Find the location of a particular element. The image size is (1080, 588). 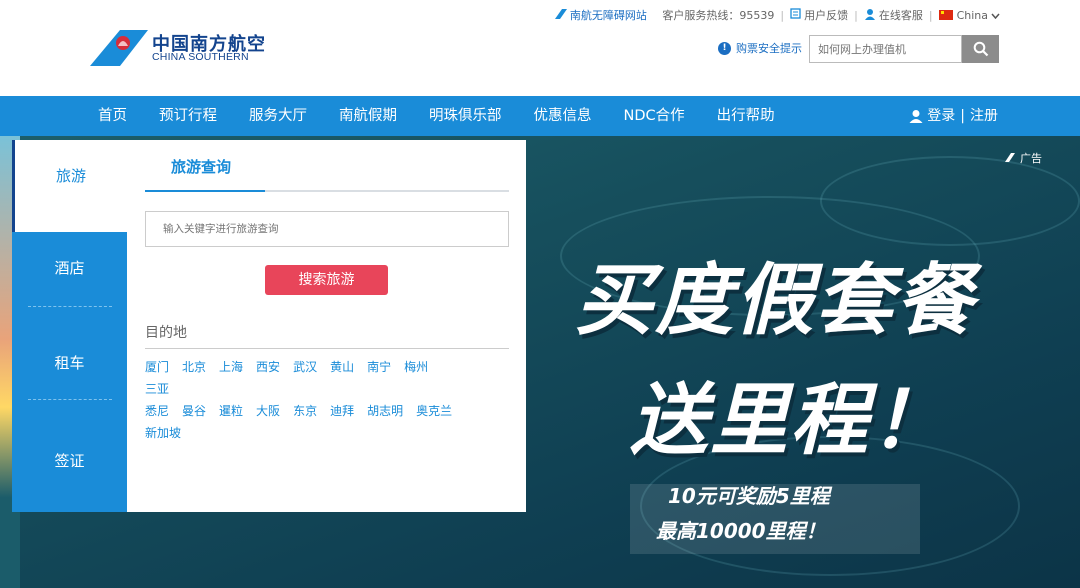

destination-link: 武汉 is located at coordinates (305, 367).